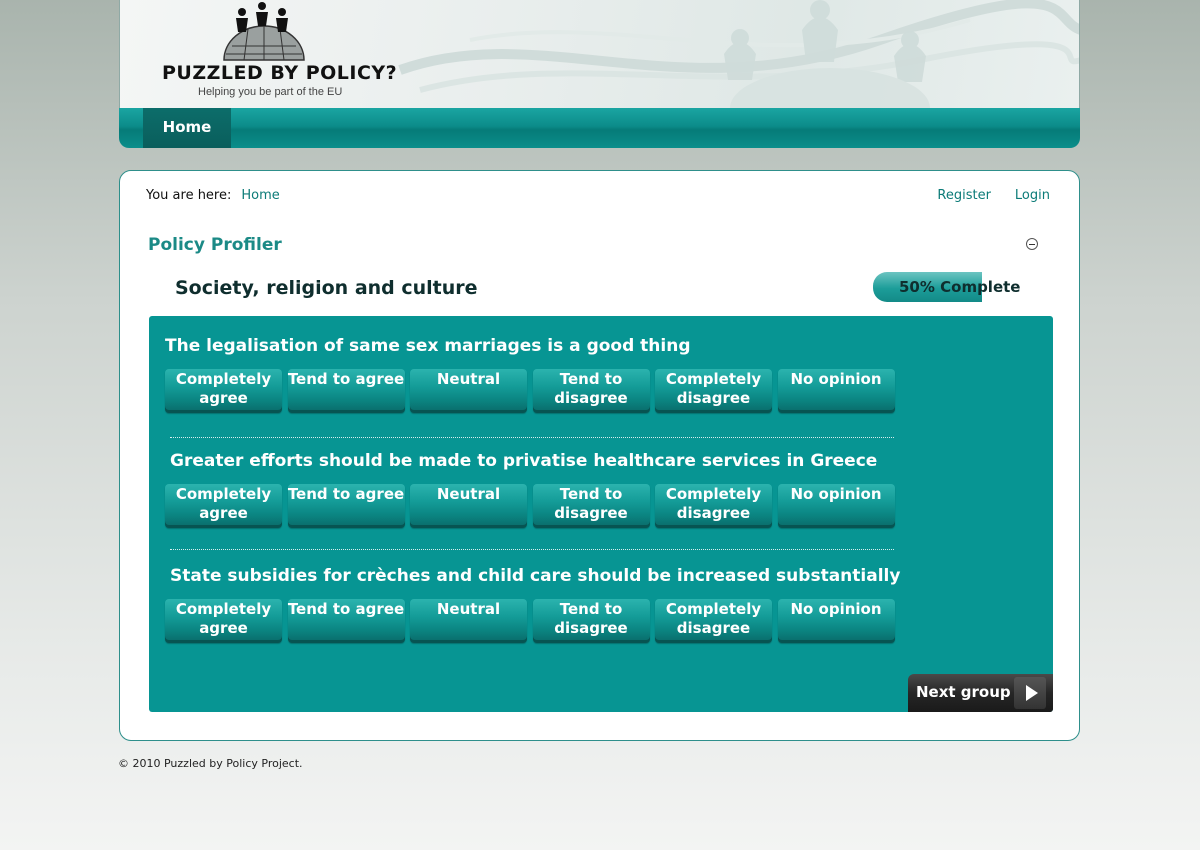 This screenshot has height=850, width=1200. I want to click on login-link: Login, so click(1032, 195).